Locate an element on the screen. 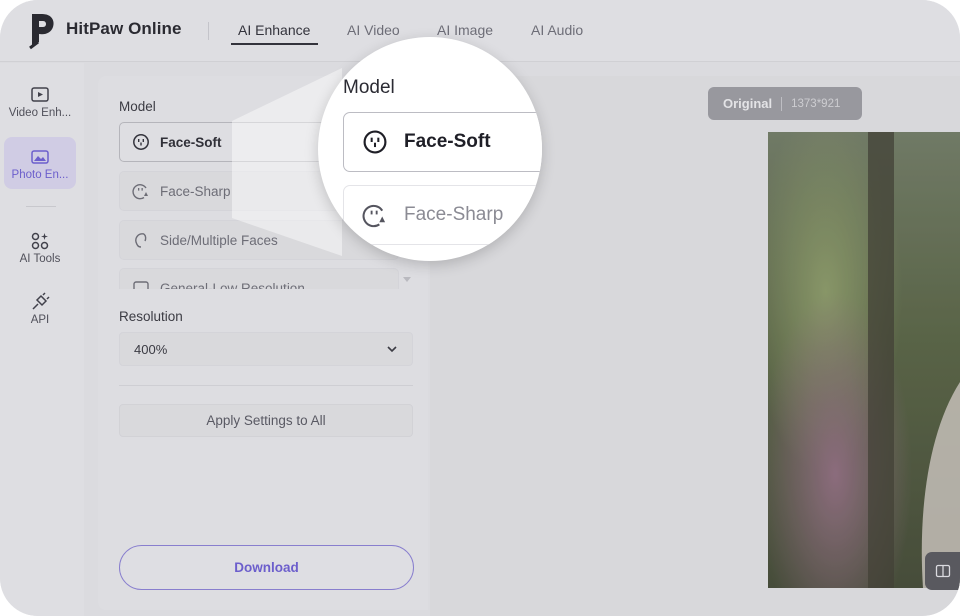  magnified-option-label: Face-Sharp is located at coordinates (454, 214).